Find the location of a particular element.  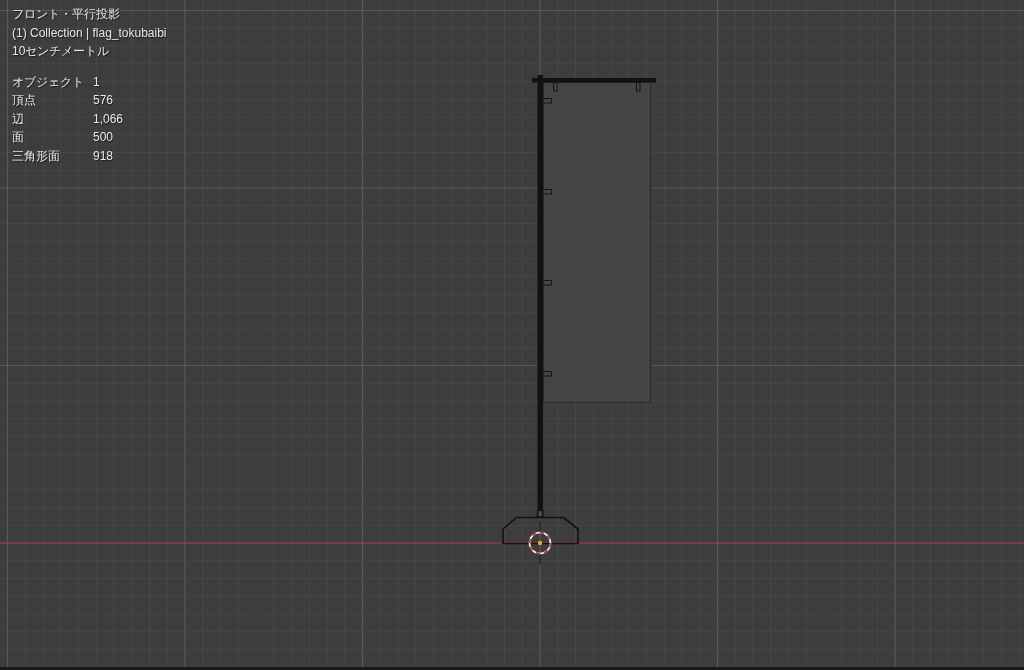

stat-label: オブジェクト is located at coordinates (48, 82).